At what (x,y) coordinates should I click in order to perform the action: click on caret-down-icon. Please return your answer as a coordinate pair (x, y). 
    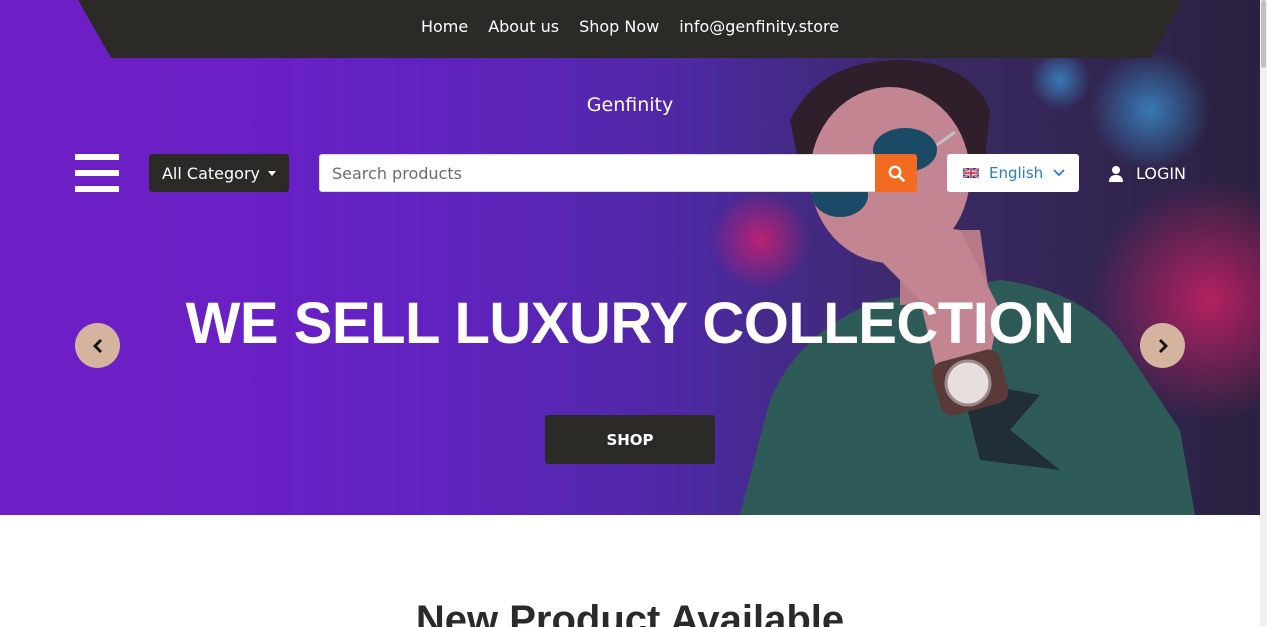
    Looking at the image, I should click on (272, 173).